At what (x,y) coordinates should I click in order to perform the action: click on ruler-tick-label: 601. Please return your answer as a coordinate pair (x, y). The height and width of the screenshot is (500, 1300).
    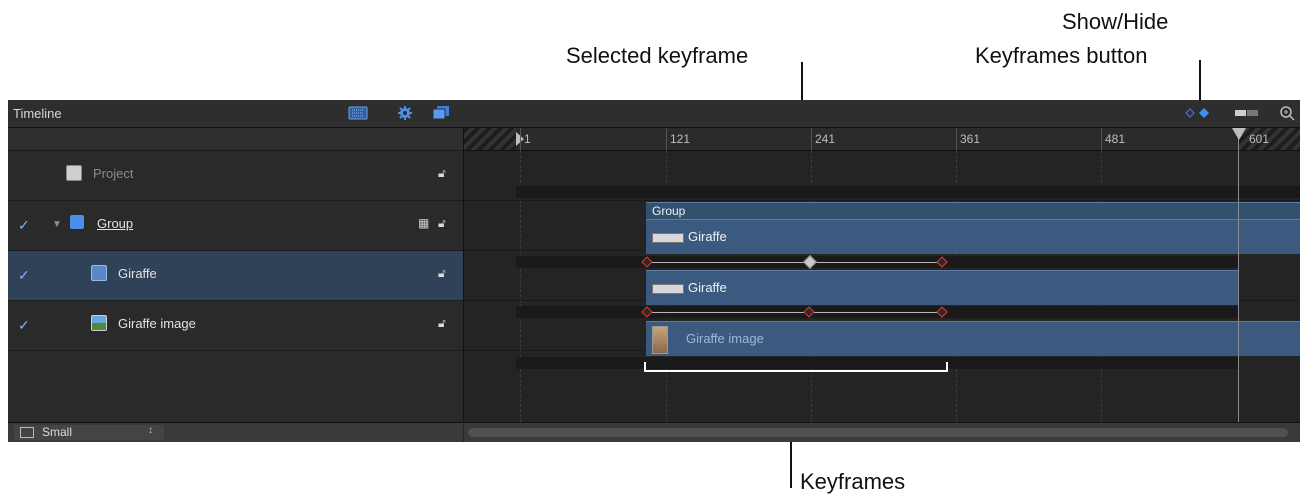
    Looking at the image, I should click on (1259, 139).